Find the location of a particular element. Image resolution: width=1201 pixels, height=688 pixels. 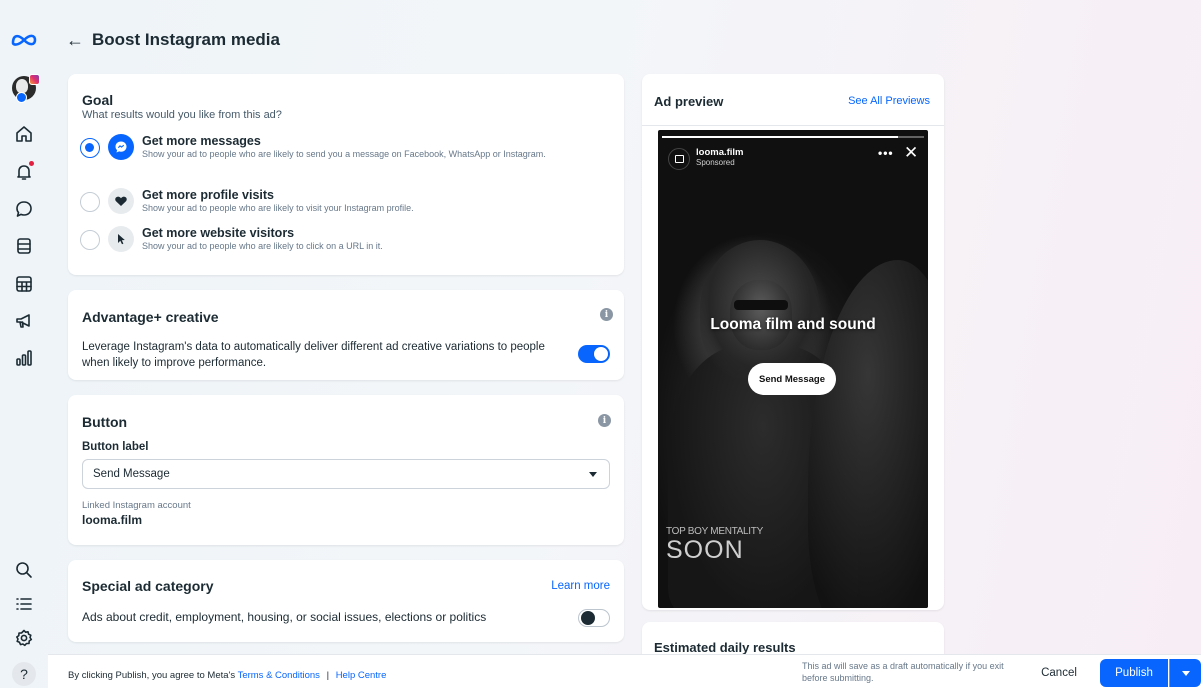

publish-options-dropdown is located at coordinates (1185, 673).